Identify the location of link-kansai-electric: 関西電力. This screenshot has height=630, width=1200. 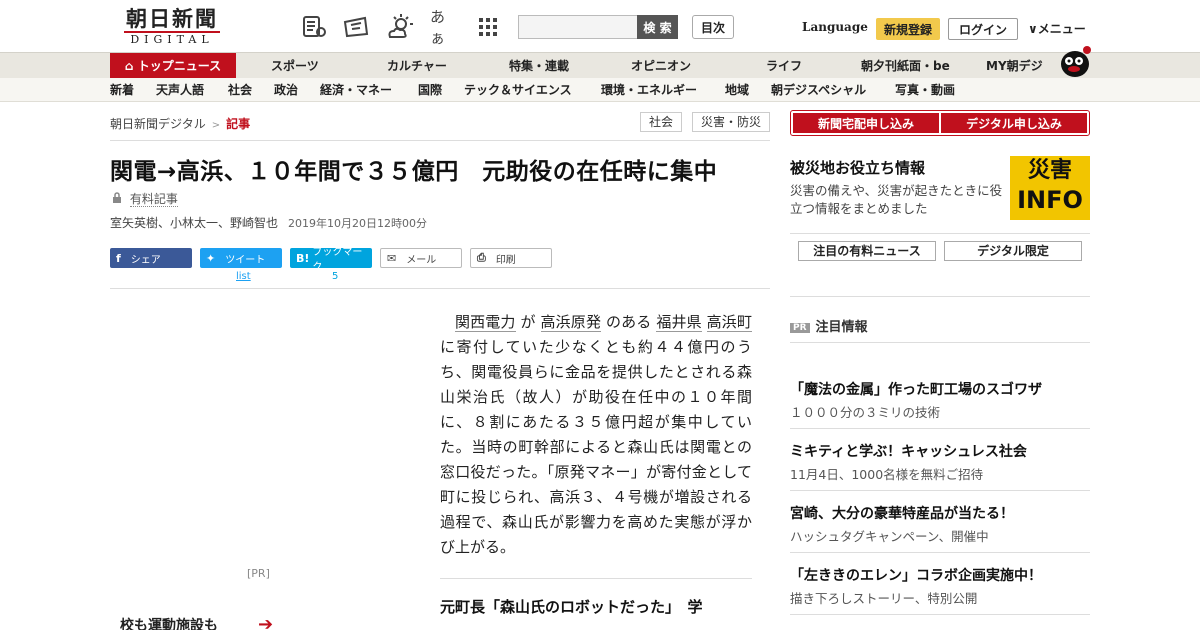
(485, 322).